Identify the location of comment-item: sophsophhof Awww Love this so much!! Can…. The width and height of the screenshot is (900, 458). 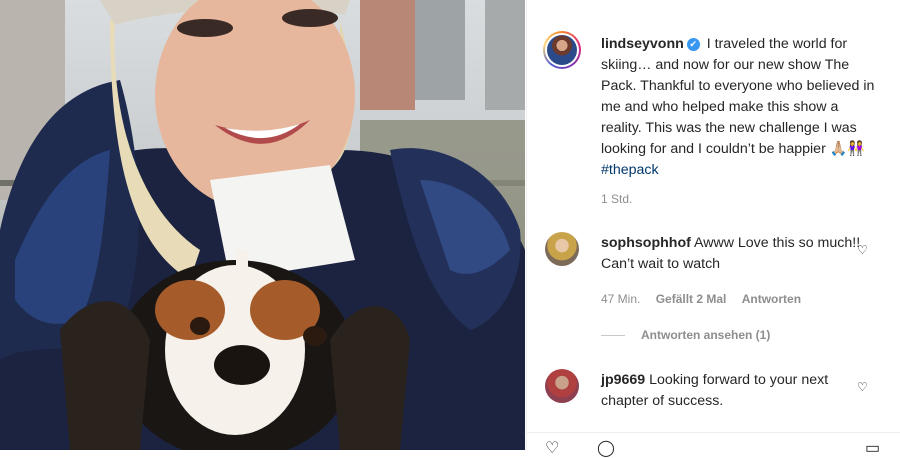
(731, 254).